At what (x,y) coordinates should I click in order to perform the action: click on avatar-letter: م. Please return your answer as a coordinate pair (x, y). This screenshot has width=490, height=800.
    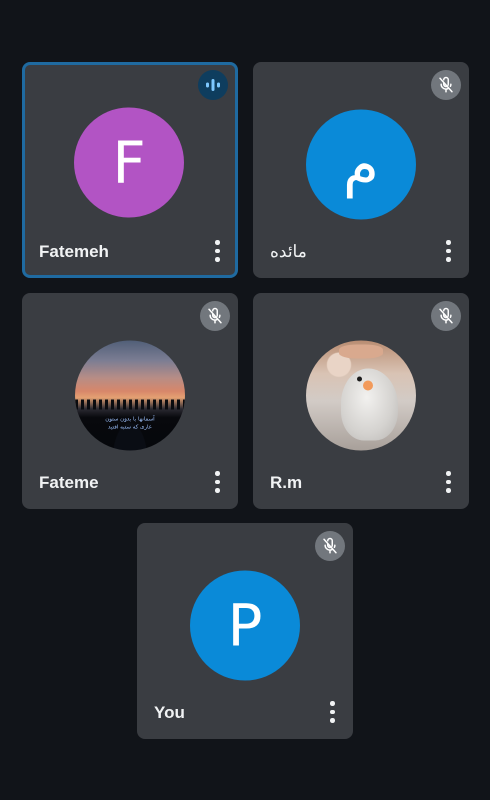
    Looking at the image, I should click on (361, 164).